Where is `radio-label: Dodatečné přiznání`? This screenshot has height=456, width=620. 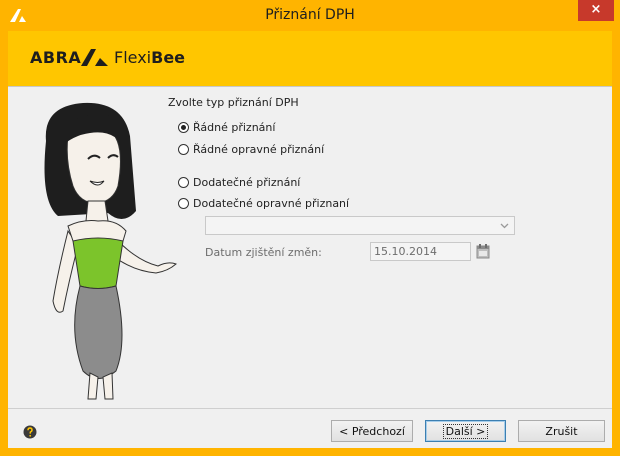
radio-label: Dodatečné přiznání is located at coordinates (247, 182).